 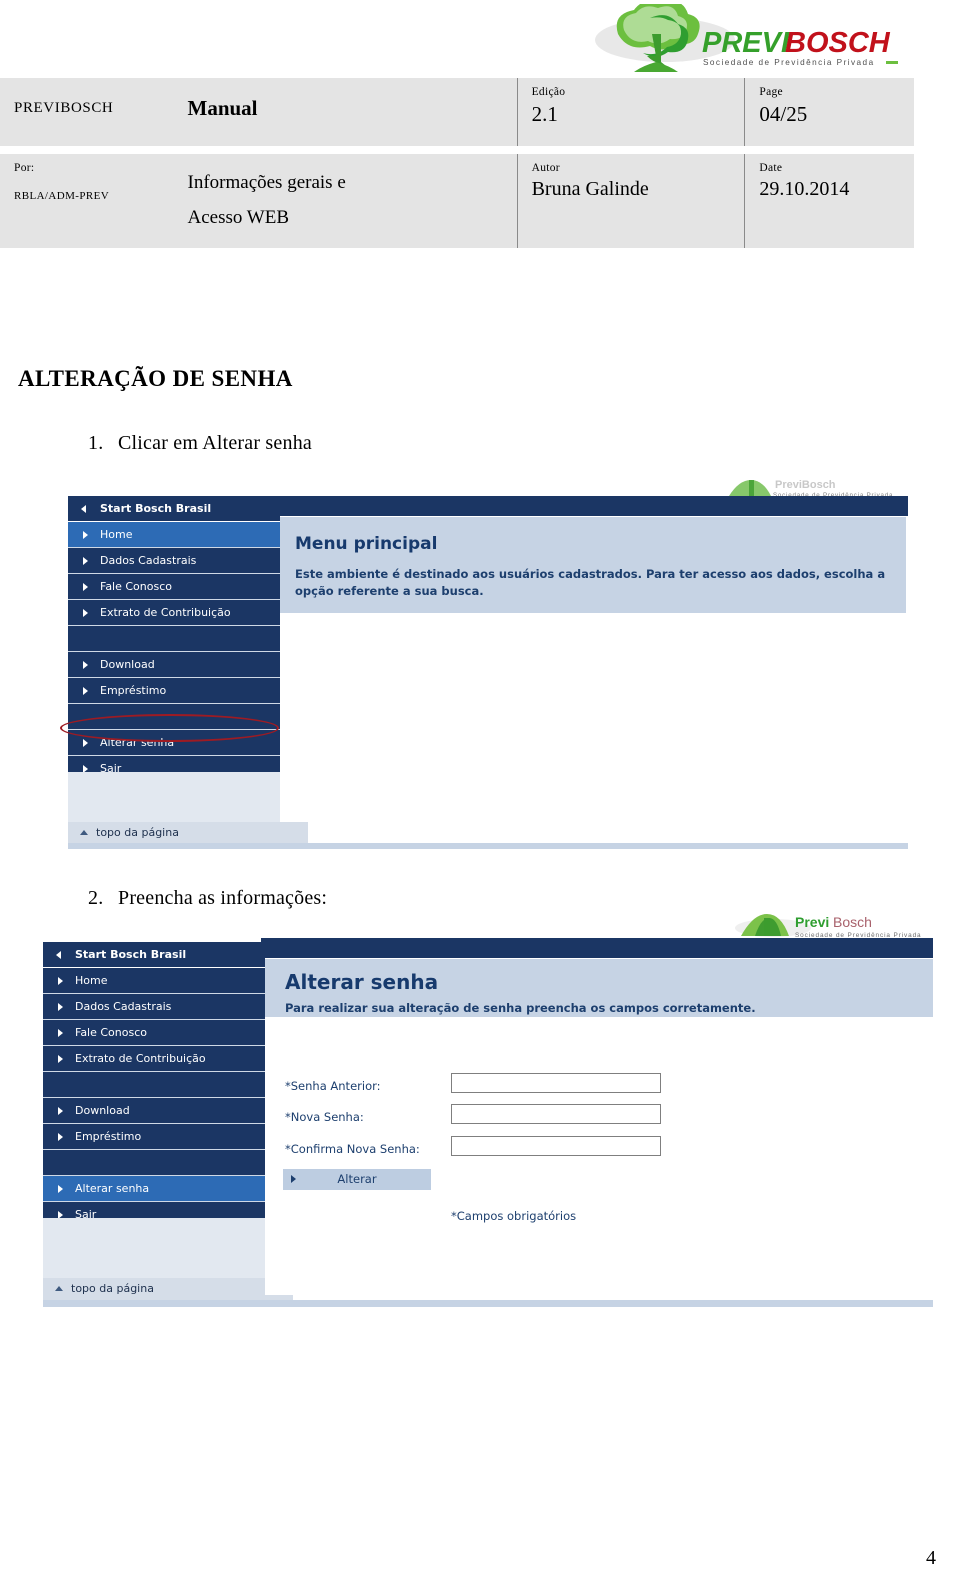 What do you see at coordinates (771, 92) in the screenshot?
I see `page-label: Page` at bounding box center [771, 92].